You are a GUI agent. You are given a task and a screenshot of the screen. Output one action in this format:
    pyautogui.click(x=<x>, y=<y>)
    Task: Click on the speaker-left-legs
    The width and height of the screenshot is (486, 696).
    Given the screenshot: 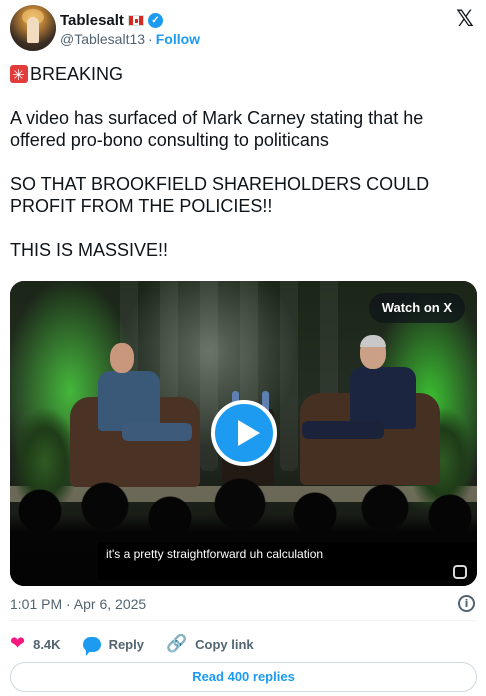 What is the action you would take?
    pyautogui.click(x=157, y=432)
    